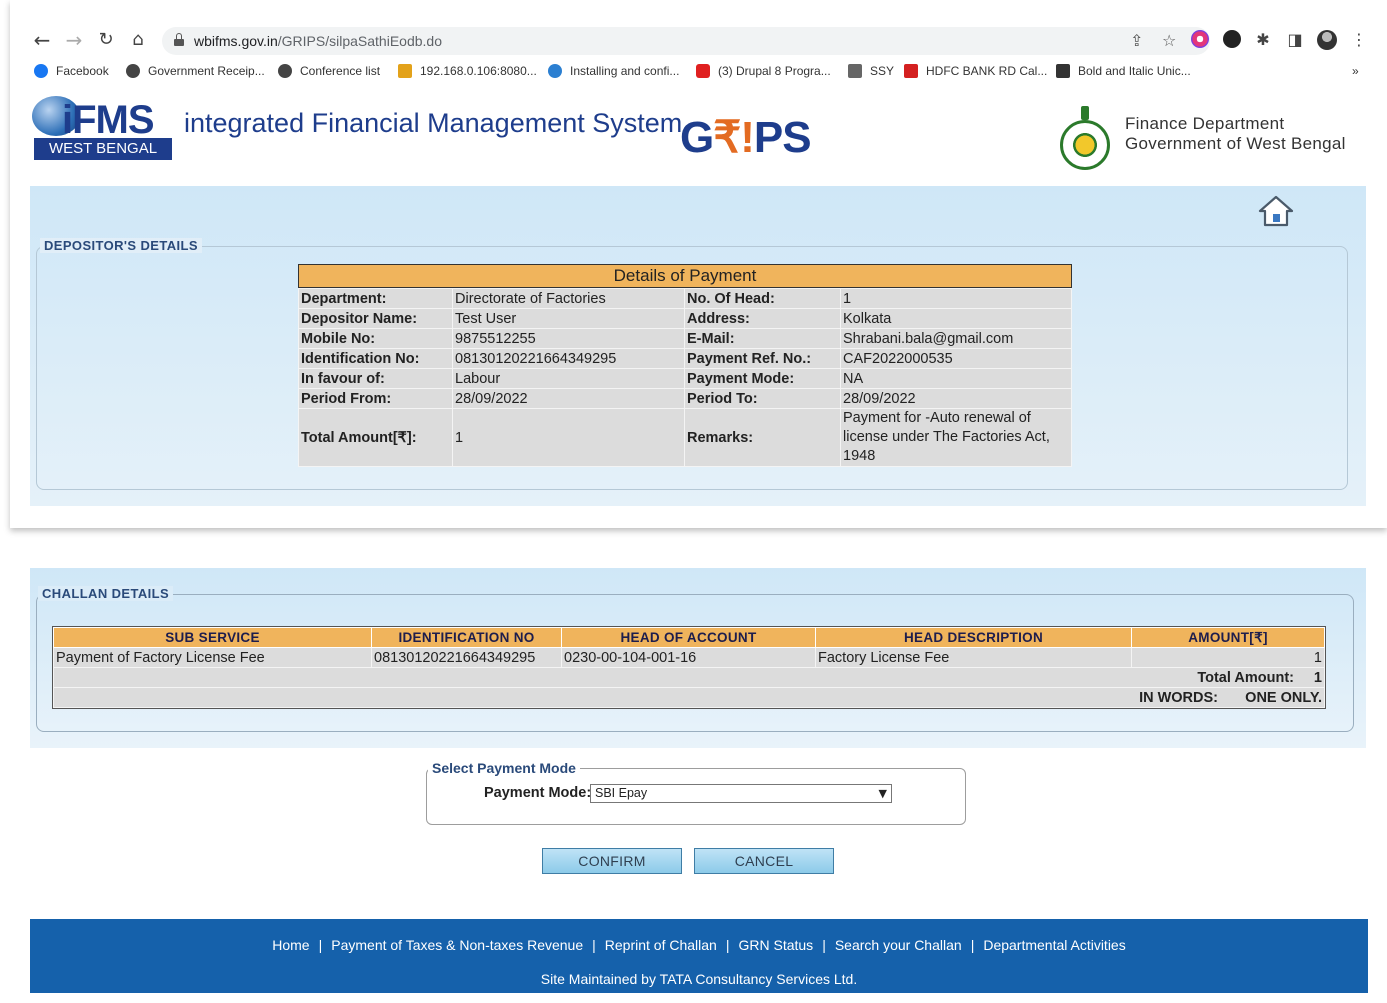  I want to click on field-label: Remarks:, so click(762, 437).